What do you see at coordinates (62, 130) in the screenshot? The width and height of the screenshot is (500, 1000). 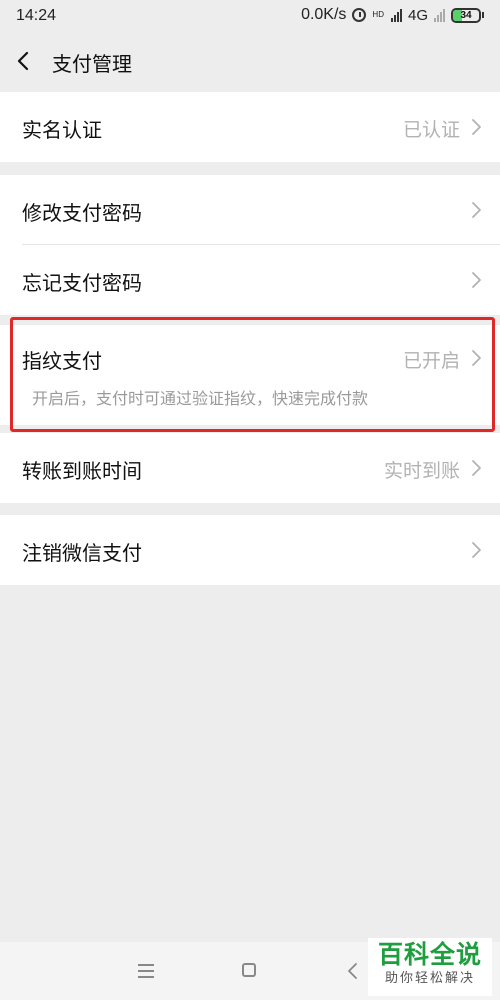 I see `real-name-label: 实名认证` at bounding box center [62, 130].